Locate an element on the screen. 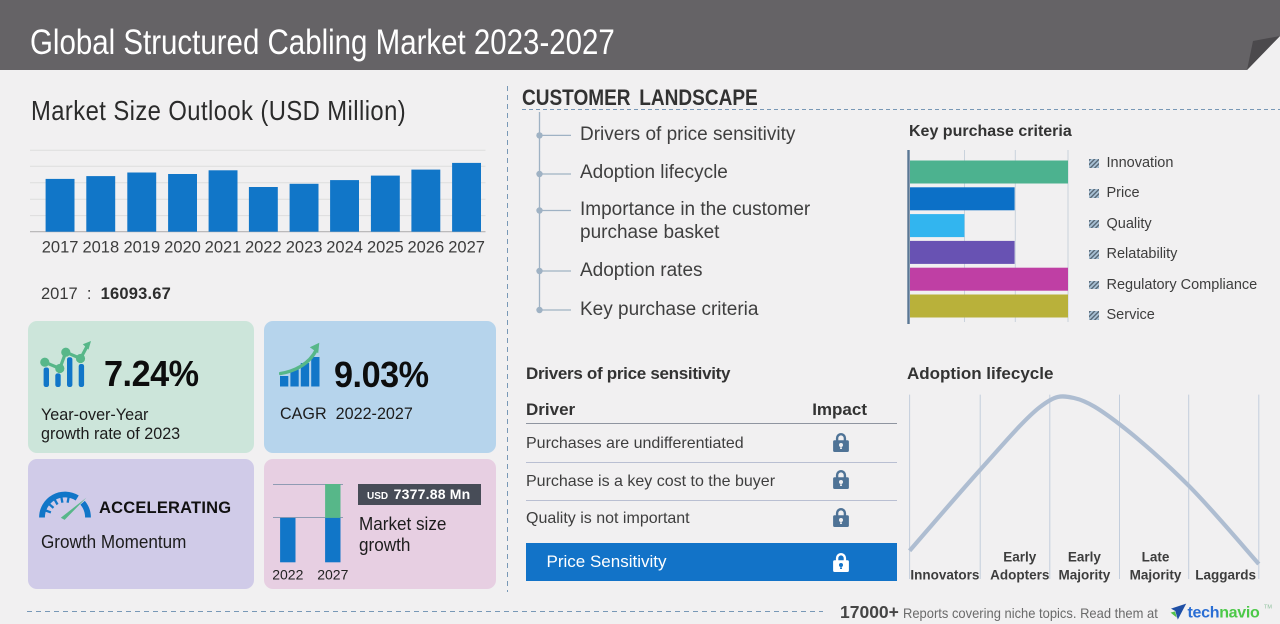 The image size is (1280, 624). svg-text: 2024 is located at coordinates (344, 248).